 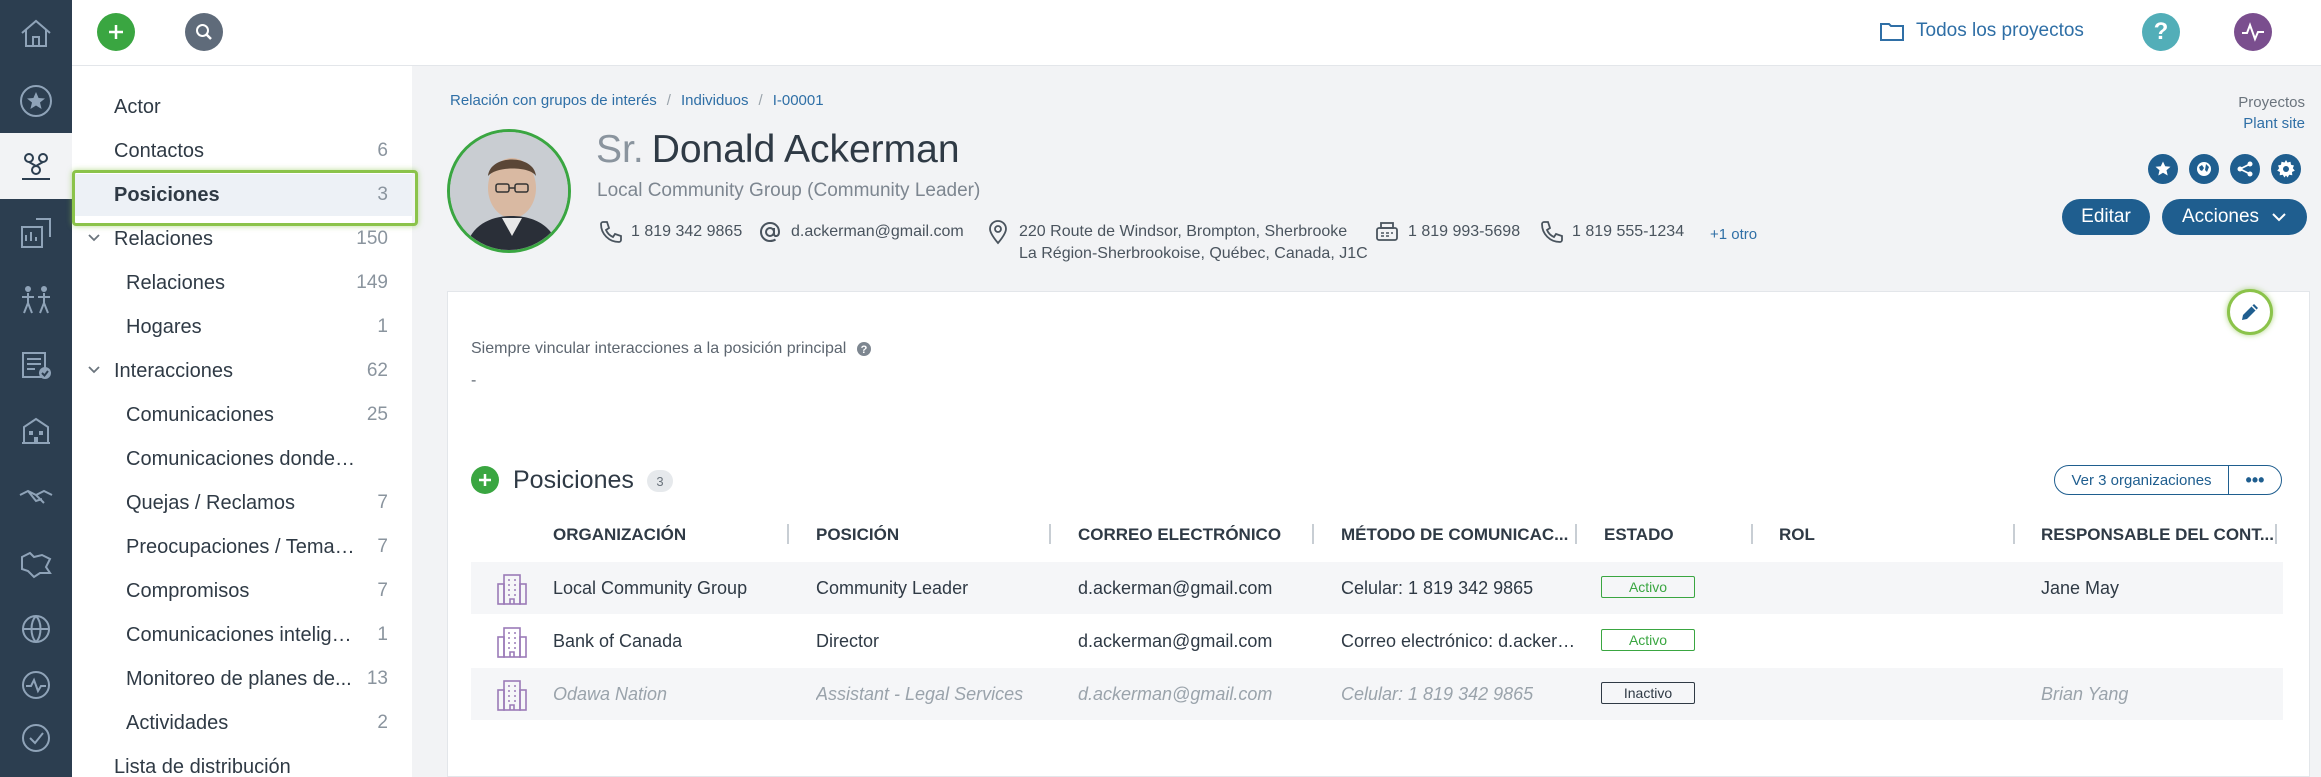 I want to click on check-icon, so click(x=36, y=738).